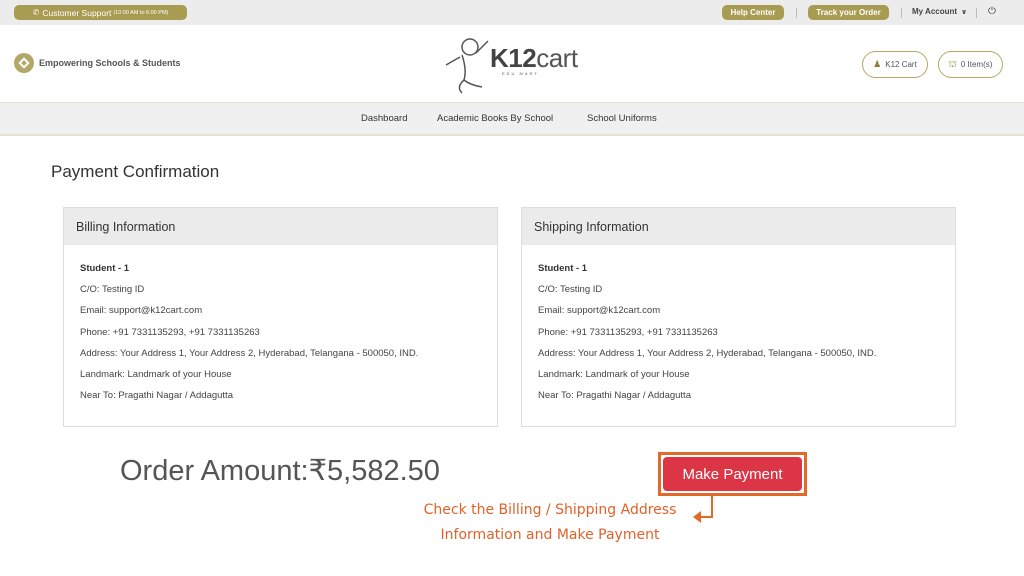 The height and width of the screenshot is (576, 1024). Describe the element at coordinates (614, 396) in the screenshot. I see `shipping-near-to: Near To: Pragathi Nagar / Addagutta` at that location.